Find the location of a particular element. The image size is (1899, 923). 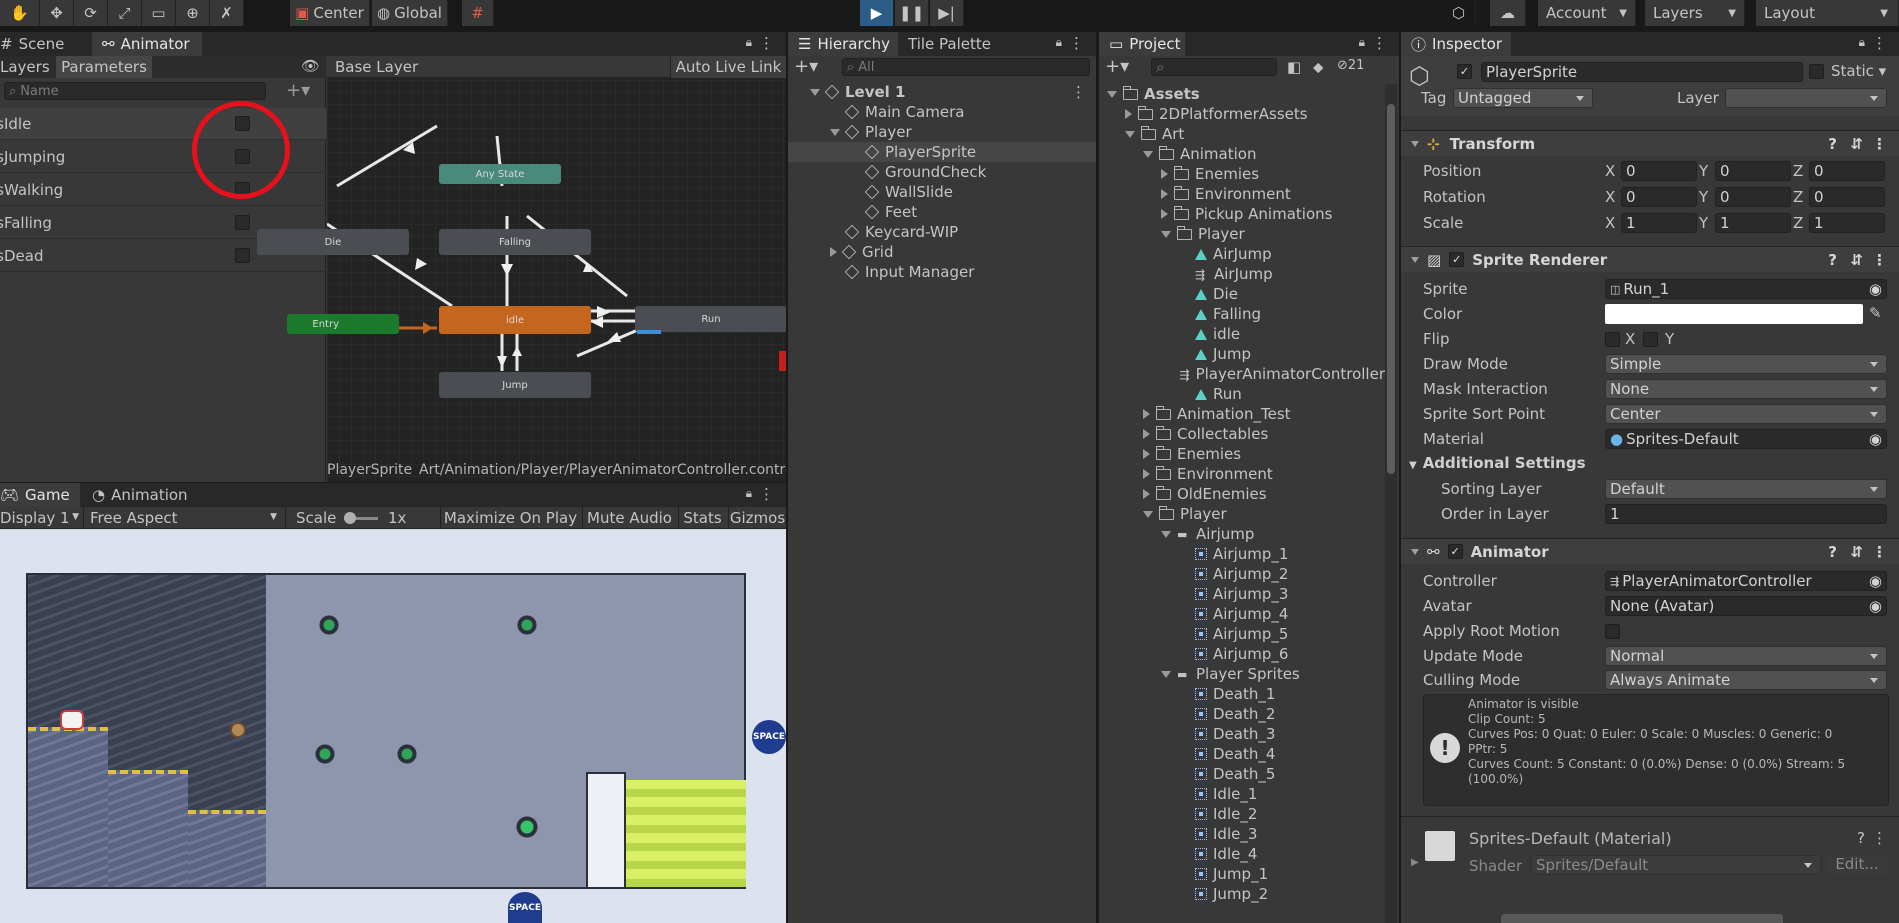

project-item: Idle_4 is located at coordinates (1242, 854).